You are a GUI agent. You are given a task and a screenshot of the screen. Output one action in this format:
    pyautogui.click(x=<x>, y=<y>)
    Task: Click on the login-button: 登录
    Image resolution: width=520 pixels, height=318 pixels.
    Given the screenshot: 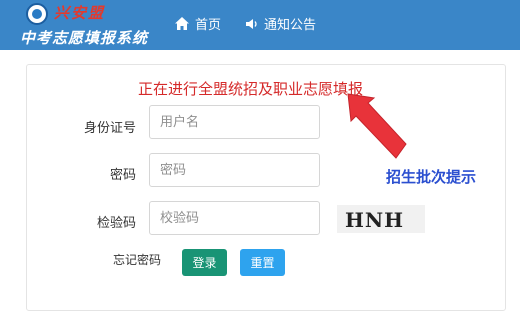 What is the action you would take?
    pyautogui.click(x=204, y=262)
    